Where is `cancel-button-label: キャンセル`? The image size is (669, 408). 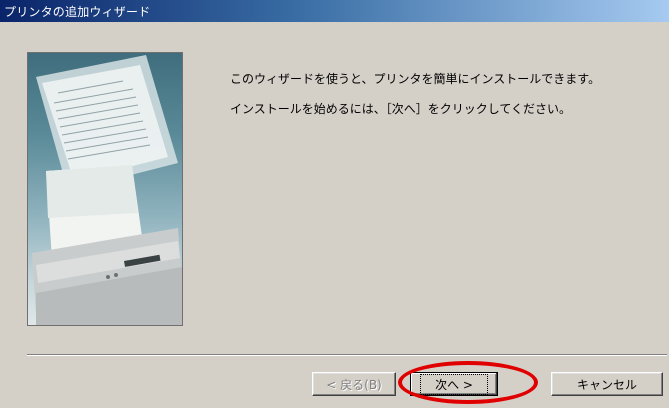
cancel-button-label: キャンセル is located at coordinates (606, 384).